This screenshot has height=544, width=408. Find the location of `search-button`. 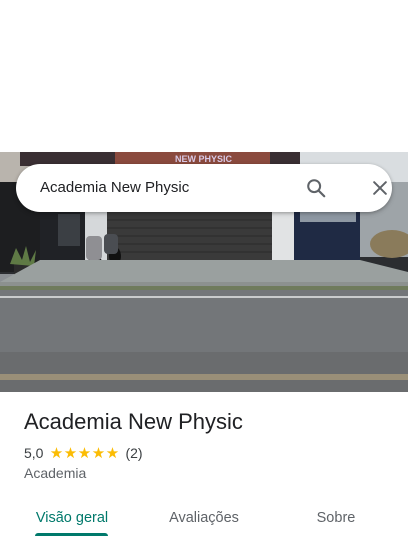

search-button is located at coordinates (316, 188).